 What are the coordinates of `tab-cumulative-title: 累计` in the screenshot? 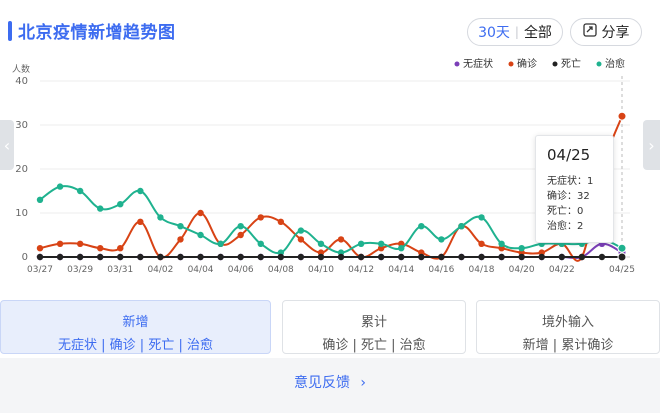 It's located at (373, 322).